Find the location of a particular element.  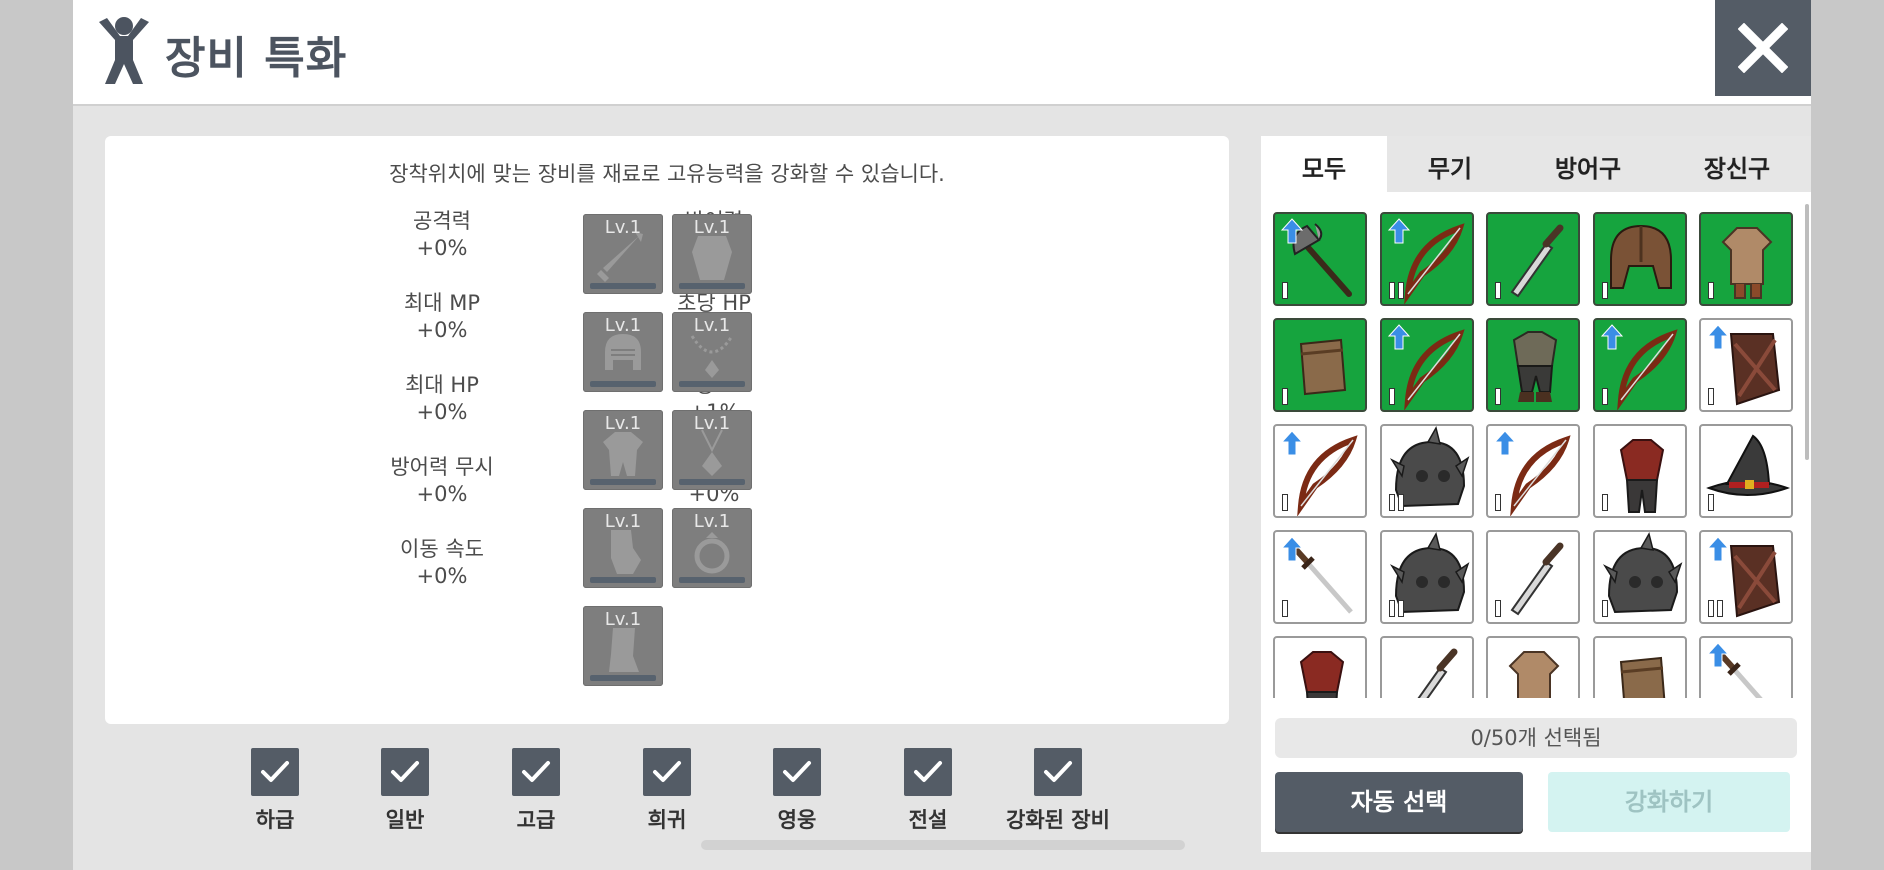

tab-3: 장신구 is located at coordinates (1737, 164).